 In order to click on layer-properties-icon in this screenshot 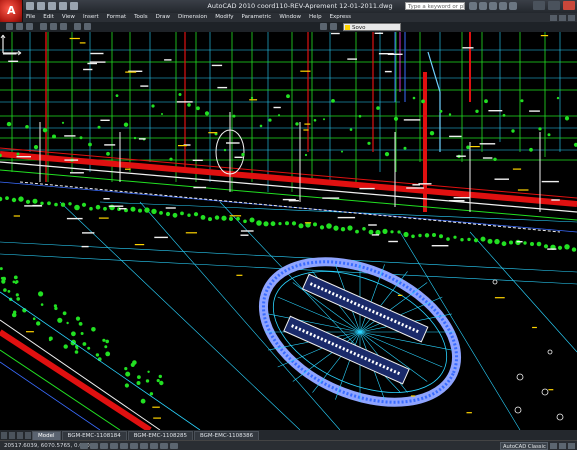, I will do `click(323, 26)`.